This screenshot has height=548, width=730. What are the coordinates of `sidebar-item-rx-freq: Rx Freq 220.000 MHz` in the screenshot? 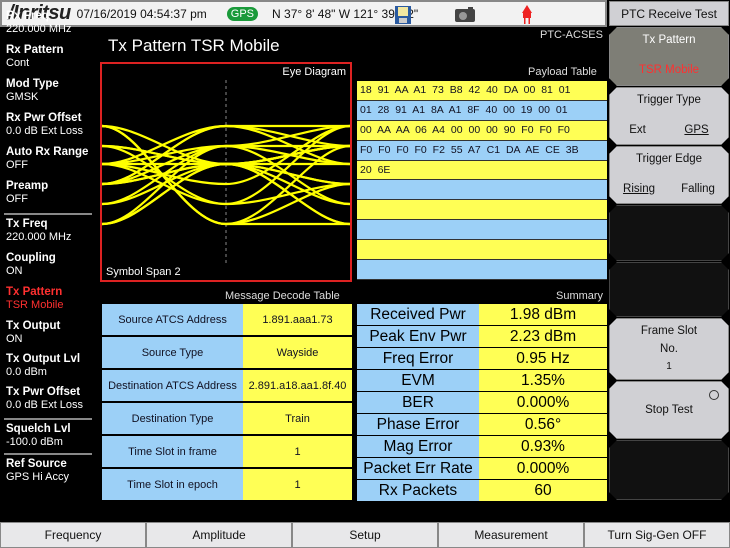 It's located at (38, 23).